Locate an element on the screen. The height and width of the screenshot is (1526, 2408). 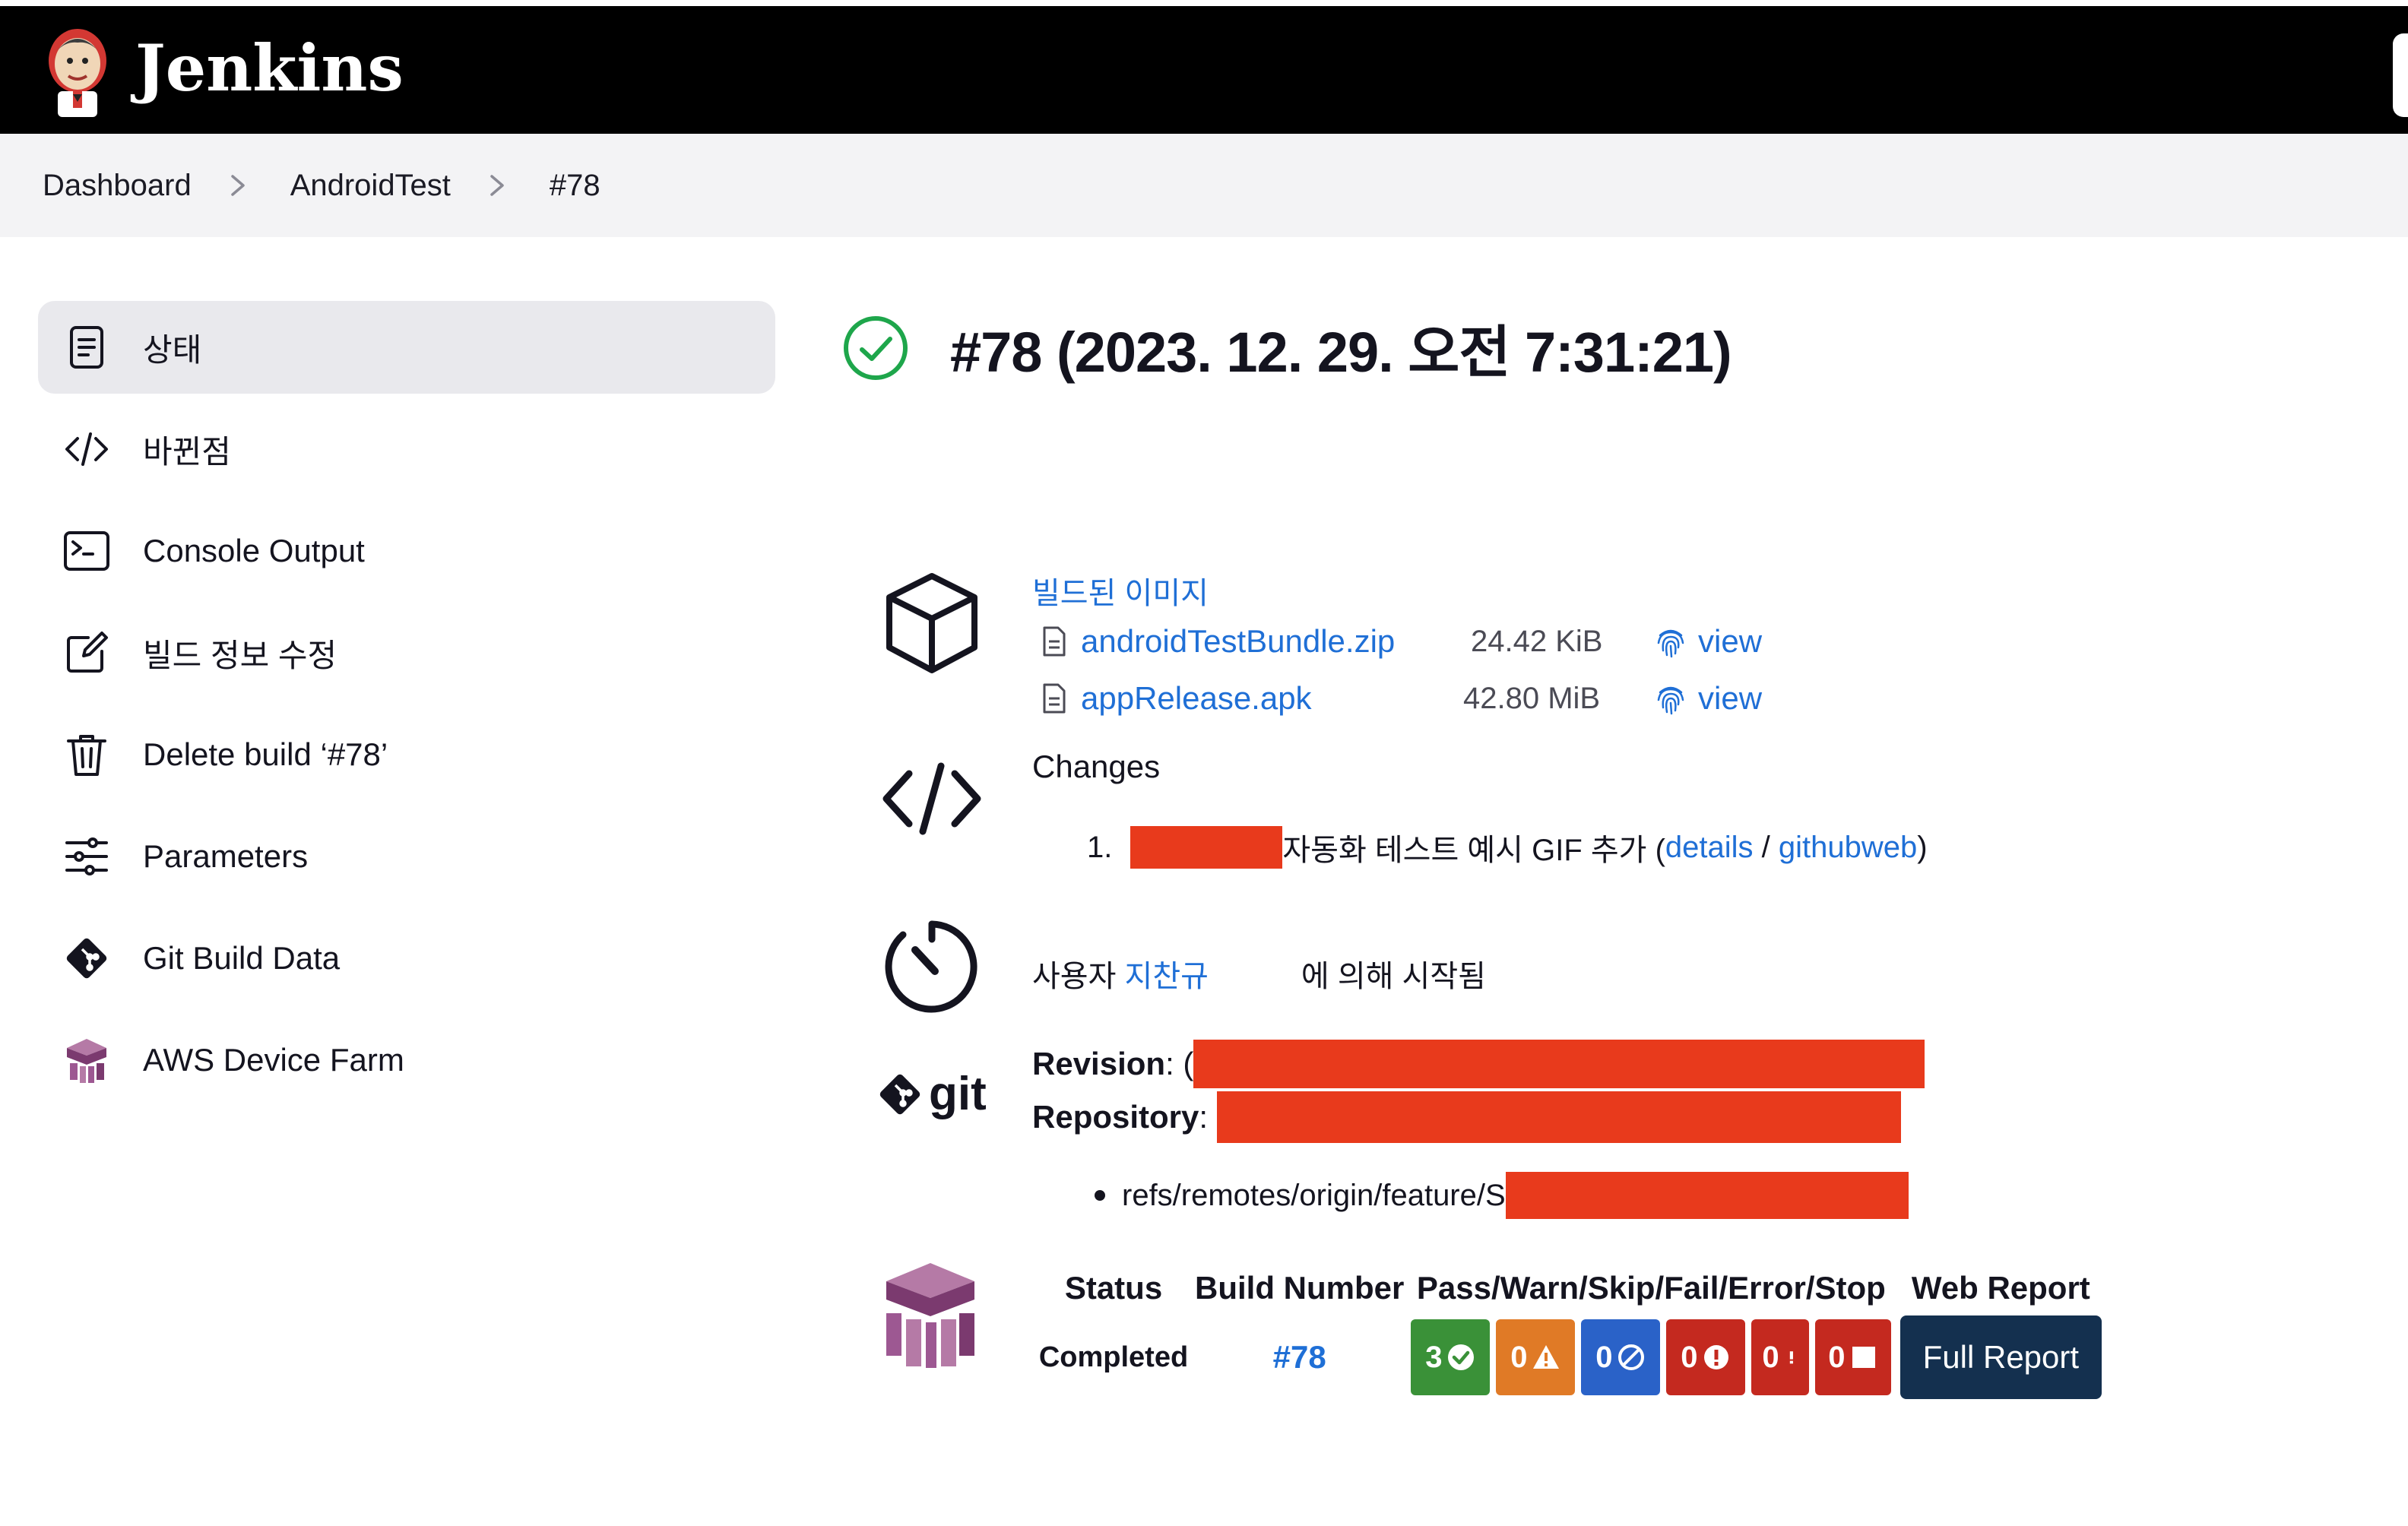
changes-title: Changes is located at coordinates (1096, 766).